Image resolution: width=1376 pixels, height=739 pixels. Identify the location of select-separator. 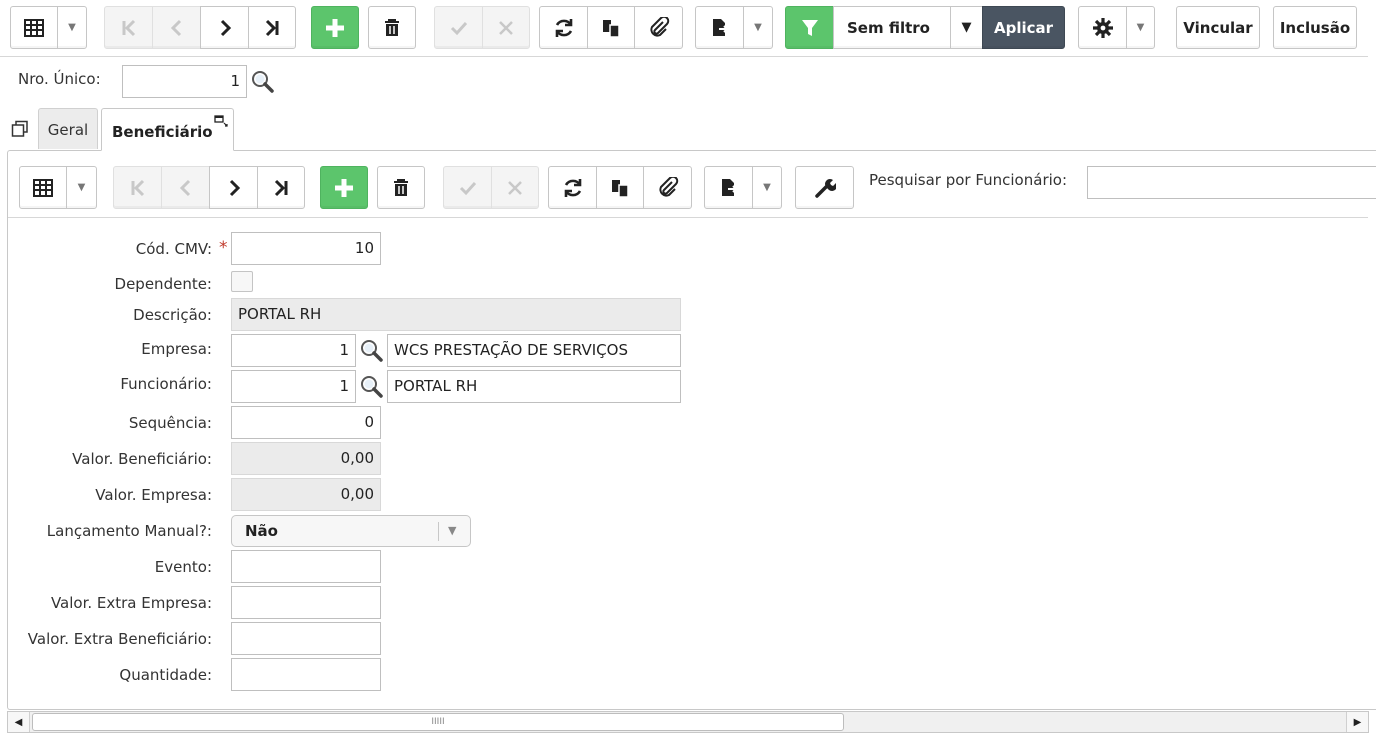
(438, 531).